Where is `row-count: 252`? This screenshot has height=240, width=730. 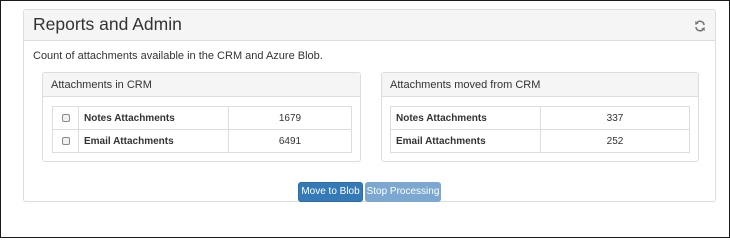
row-count: 252 is located at coordinates (615, 141).